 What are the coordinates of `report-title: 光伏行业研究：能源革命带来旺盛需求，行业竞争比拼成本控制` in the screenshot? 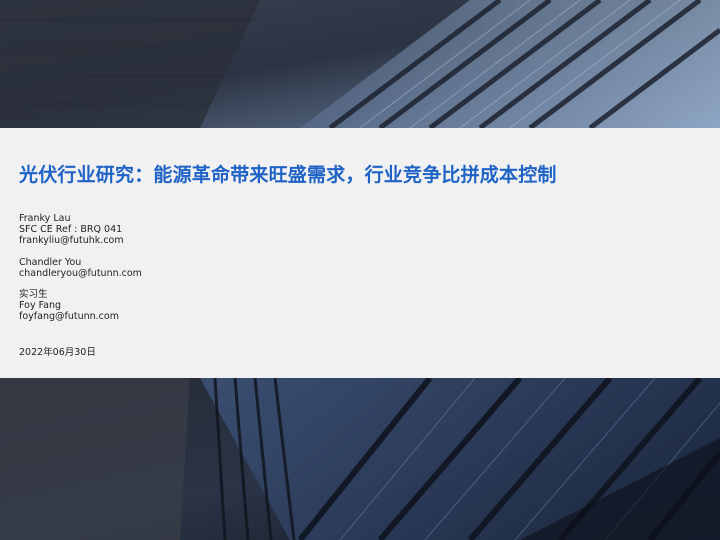 It's located at (288, 175).